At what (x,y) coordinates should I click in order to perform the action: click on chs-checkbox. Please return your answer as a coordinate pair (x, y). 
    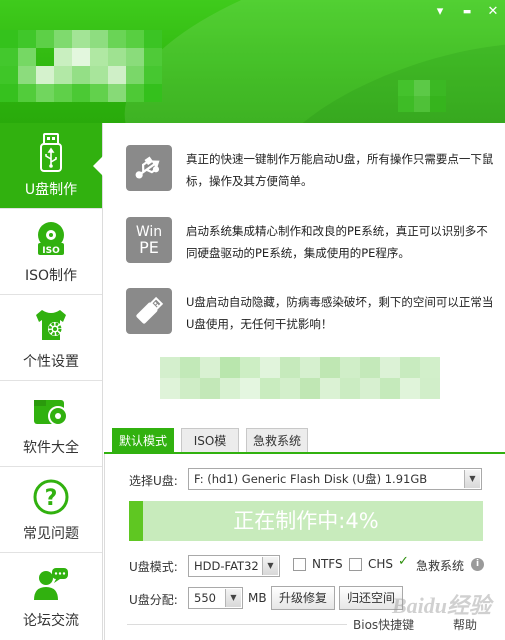
    Looking at the image, I should click on (355, 564).